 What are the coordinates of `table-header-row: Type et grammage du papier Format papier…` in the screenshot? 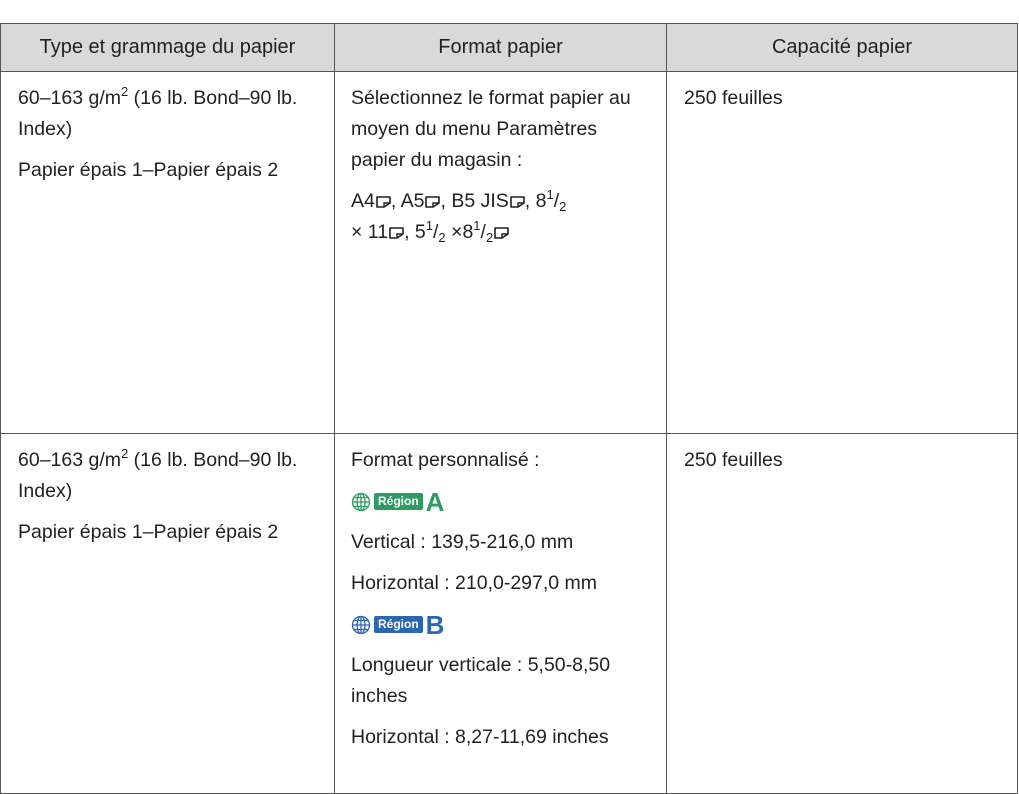 It's located at (509, 47).